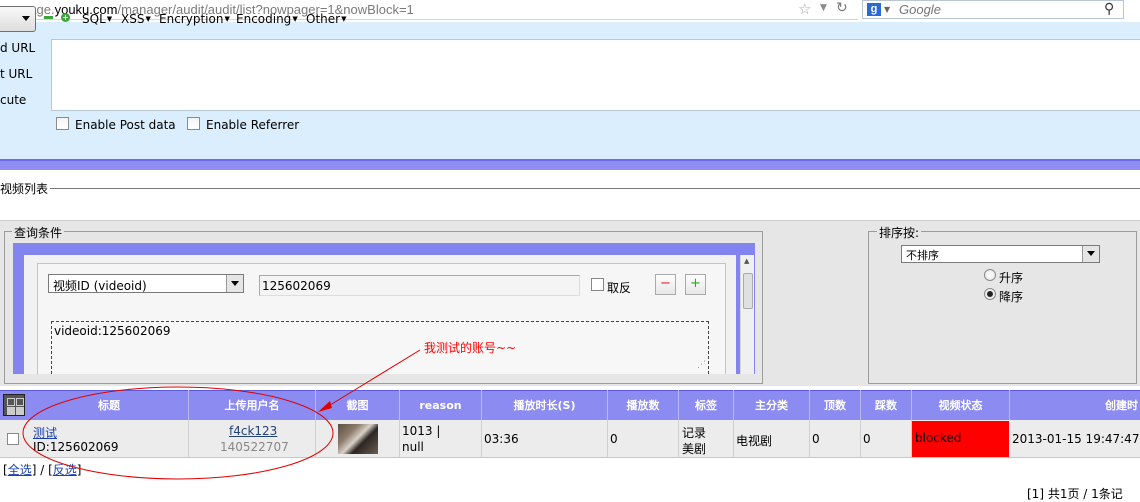 This screenshot has height=502, width=1140. Describe the element at coordinates (45, 432) in the screenshot. I see `video-title-link: 测试` at that location.